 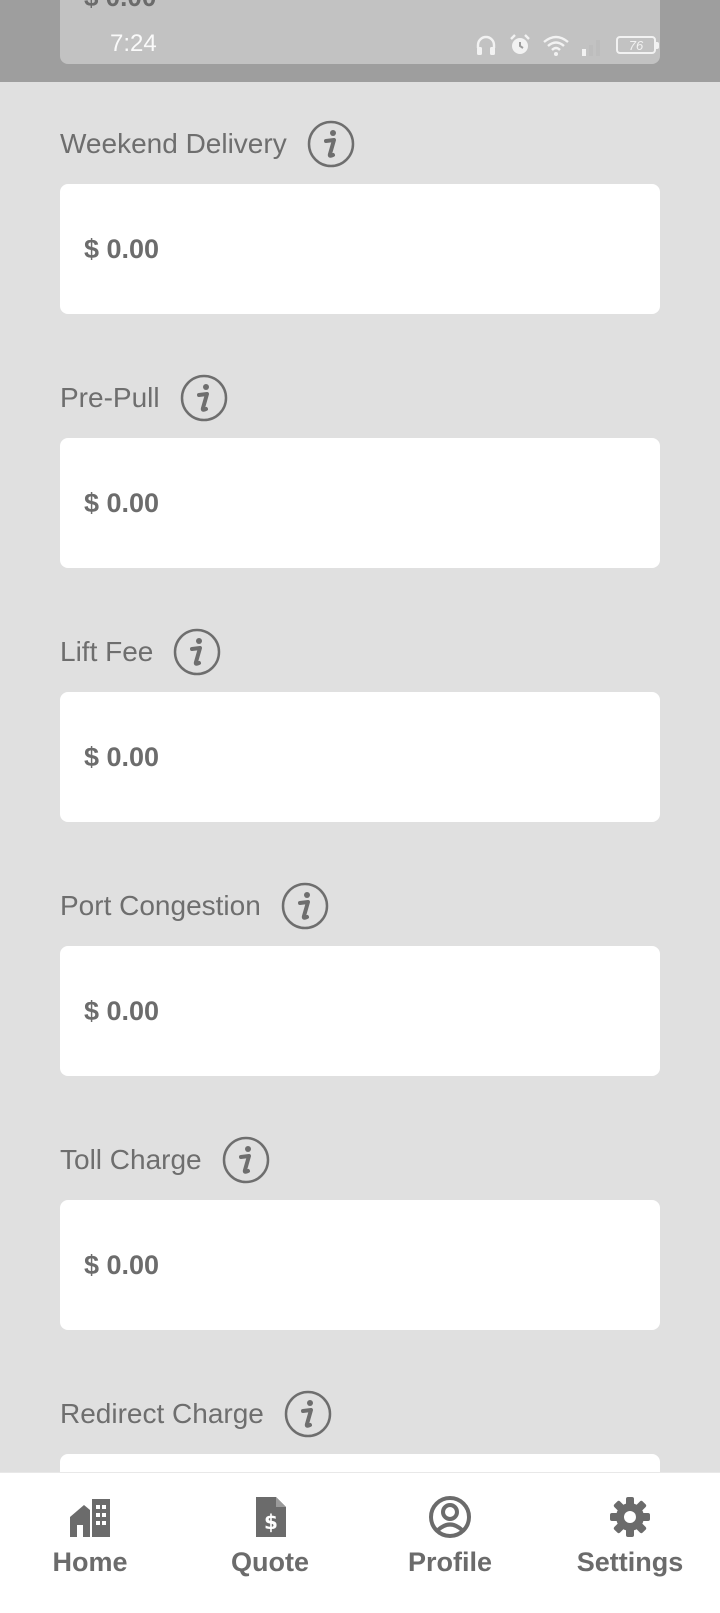 I want to click on battery-icon: 76, so click(x=637, y=45).